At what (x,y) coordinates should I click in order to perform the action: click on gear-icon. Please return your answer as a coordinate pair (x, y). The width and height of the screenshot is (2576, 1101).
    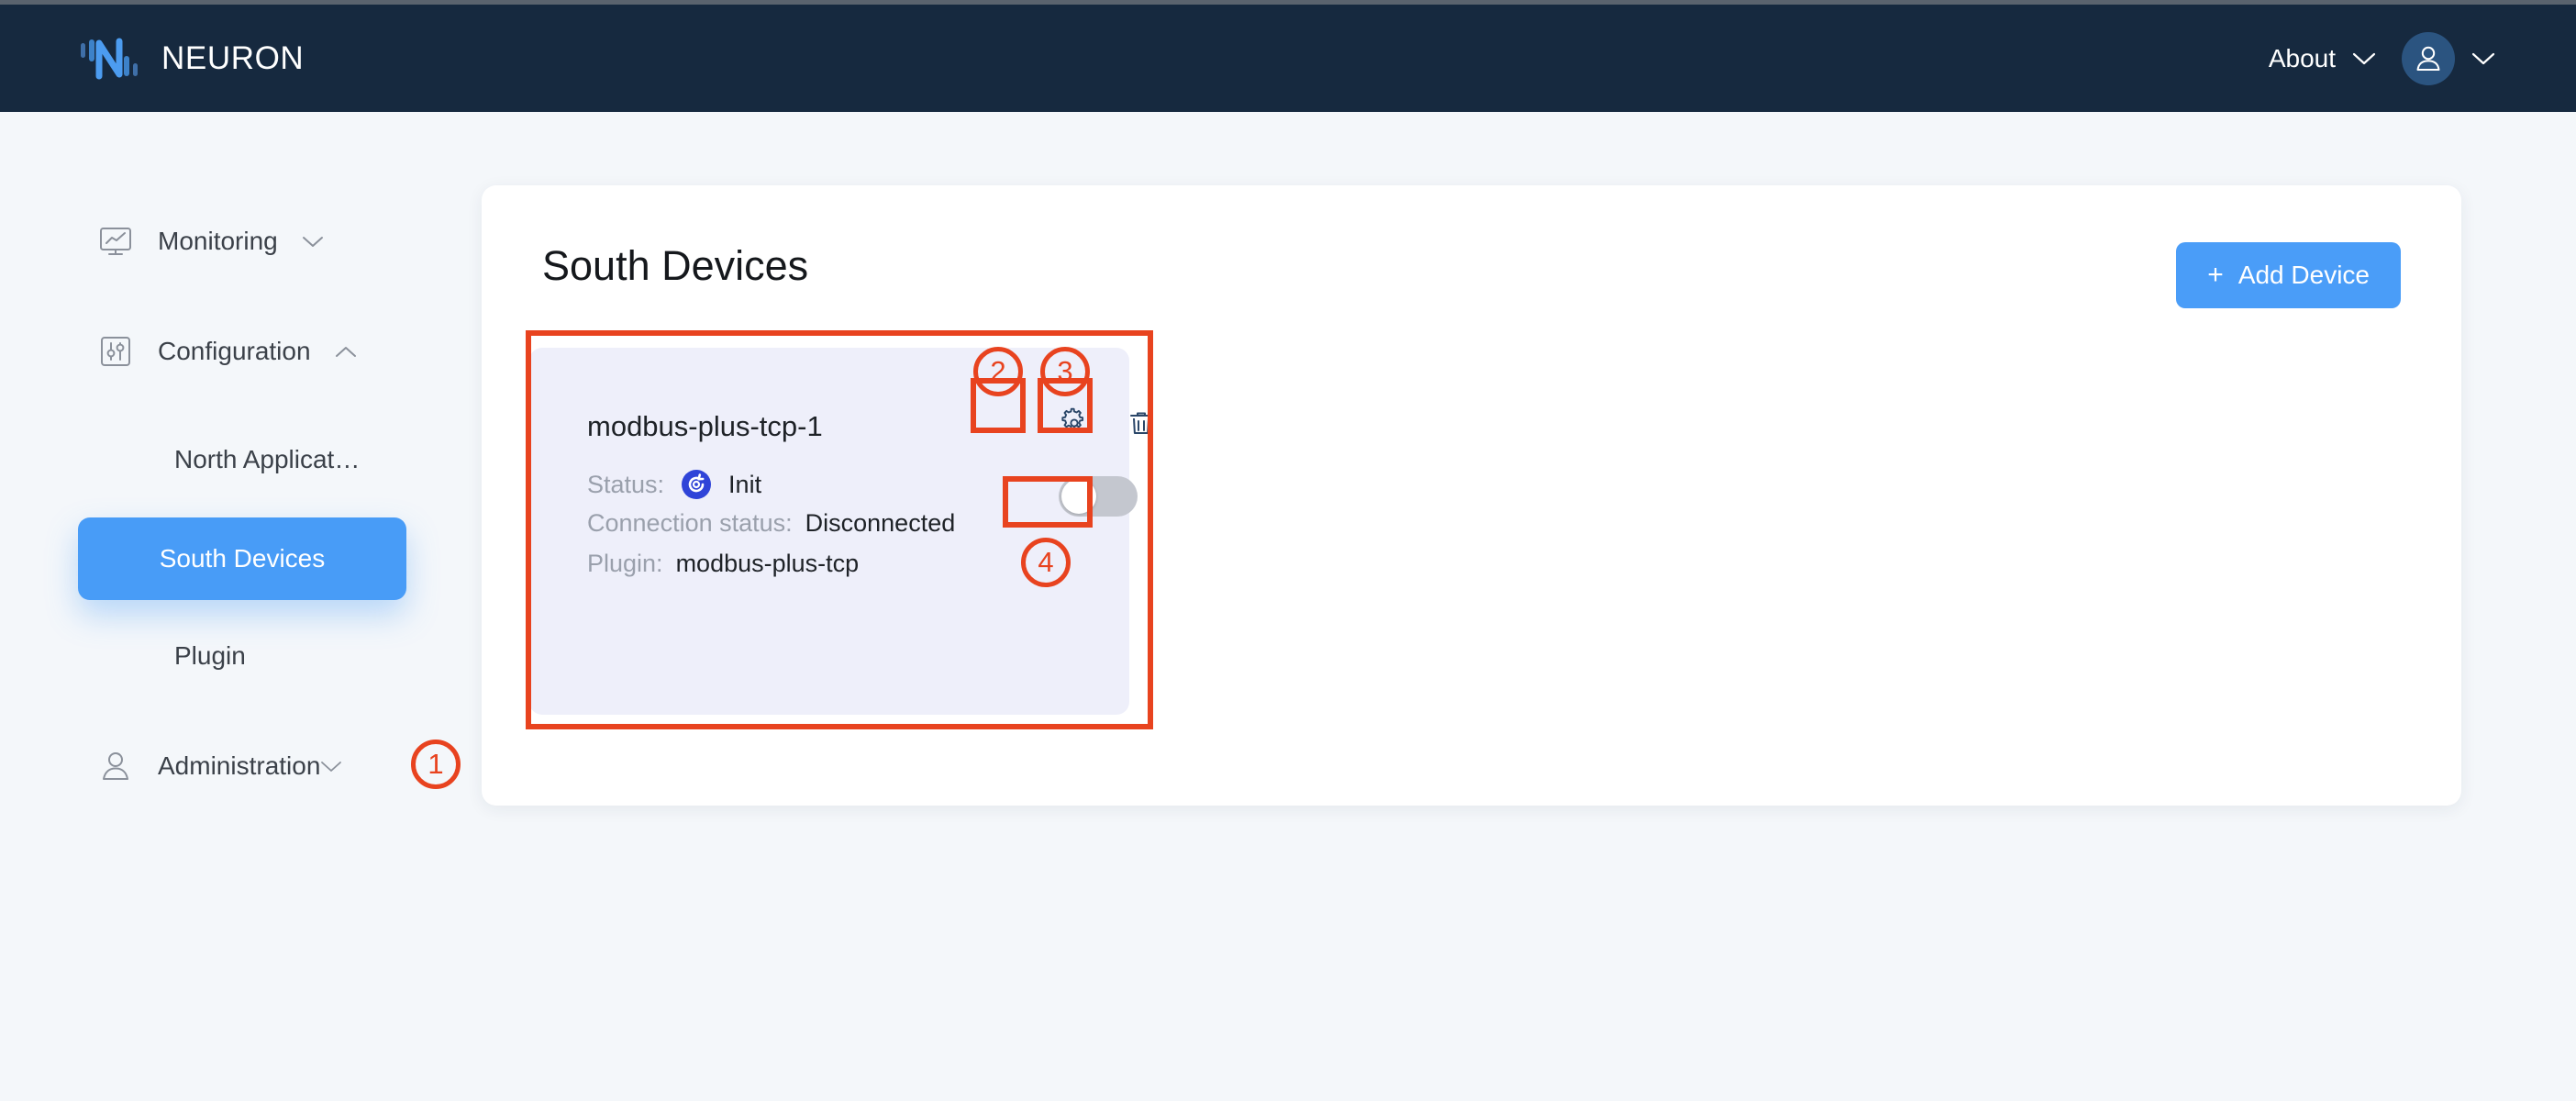
    Looking at the image, I should click on (1072, 419).